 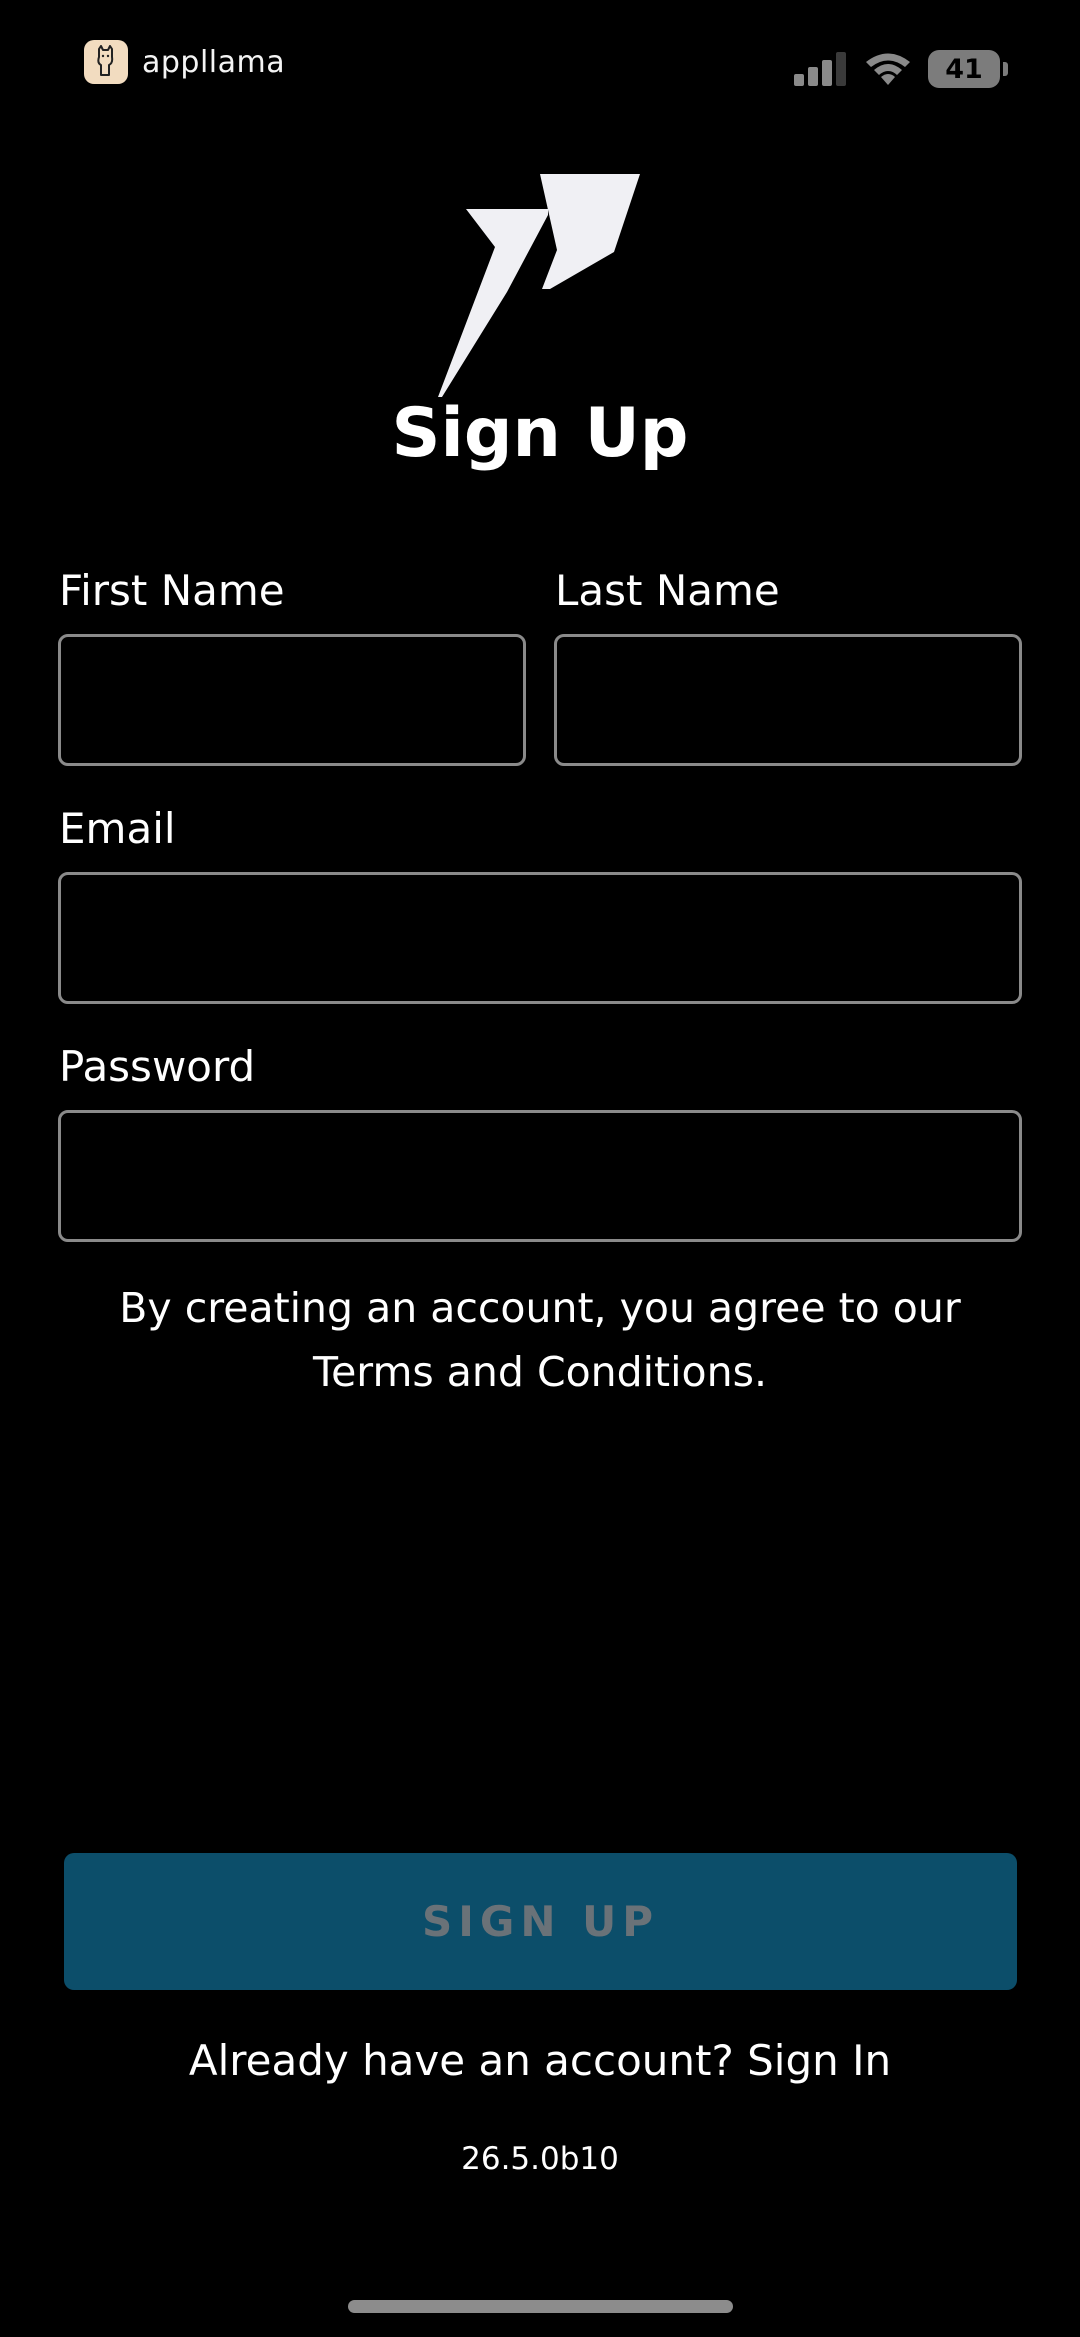 What do you see at coordinates (540, 2060) in the screenshot?
I see `sign-in-link: Already have an account? Sign In` at bounding box center [540, 2060].